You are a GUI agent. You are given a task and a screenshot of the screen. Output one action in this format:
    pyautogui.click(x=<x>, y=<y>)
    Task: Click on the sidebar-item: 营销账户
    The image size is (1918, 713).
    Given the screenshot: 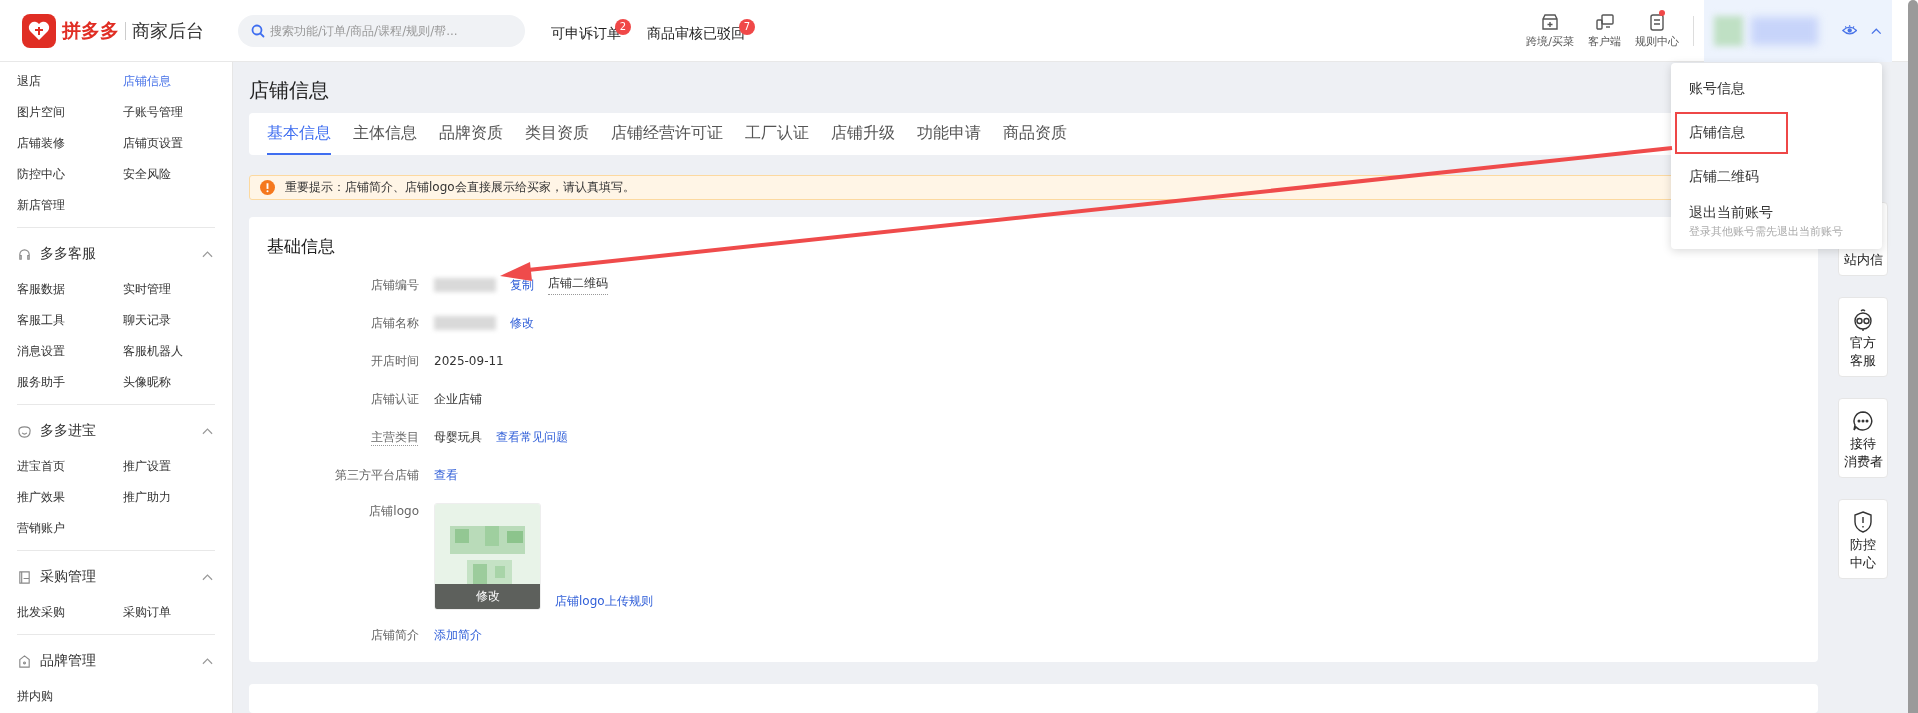 What is the action you would take?
    pyautogui.click(x=70, y=528)
    